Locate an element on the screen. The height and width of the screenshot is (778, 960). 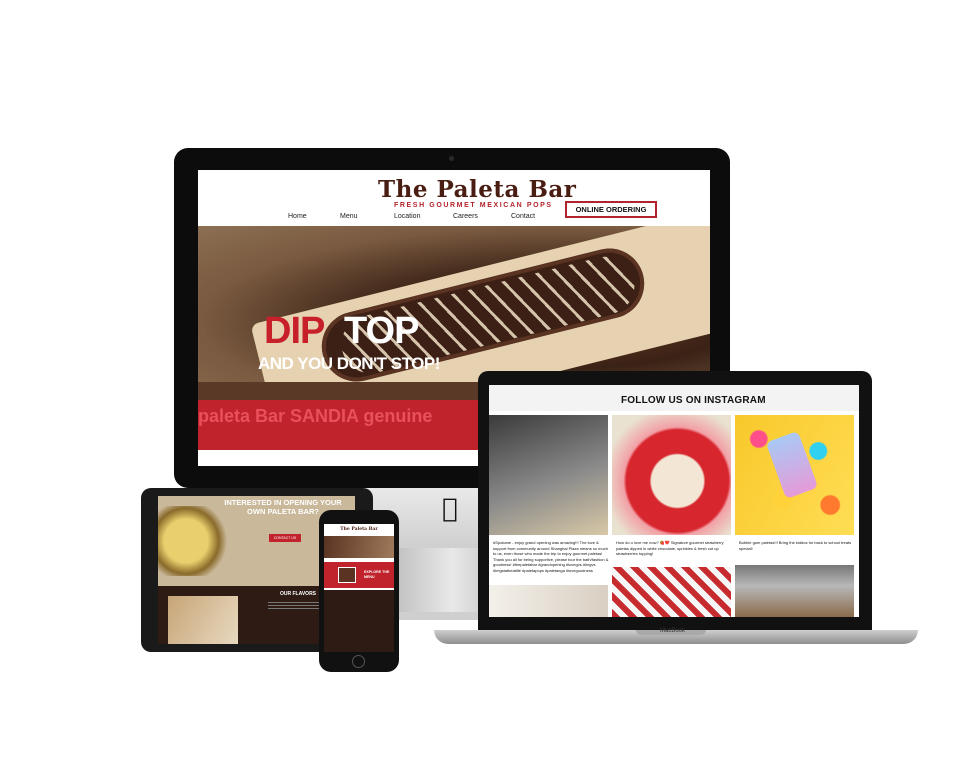
phone-home-button is located at coordinates (358, 661).